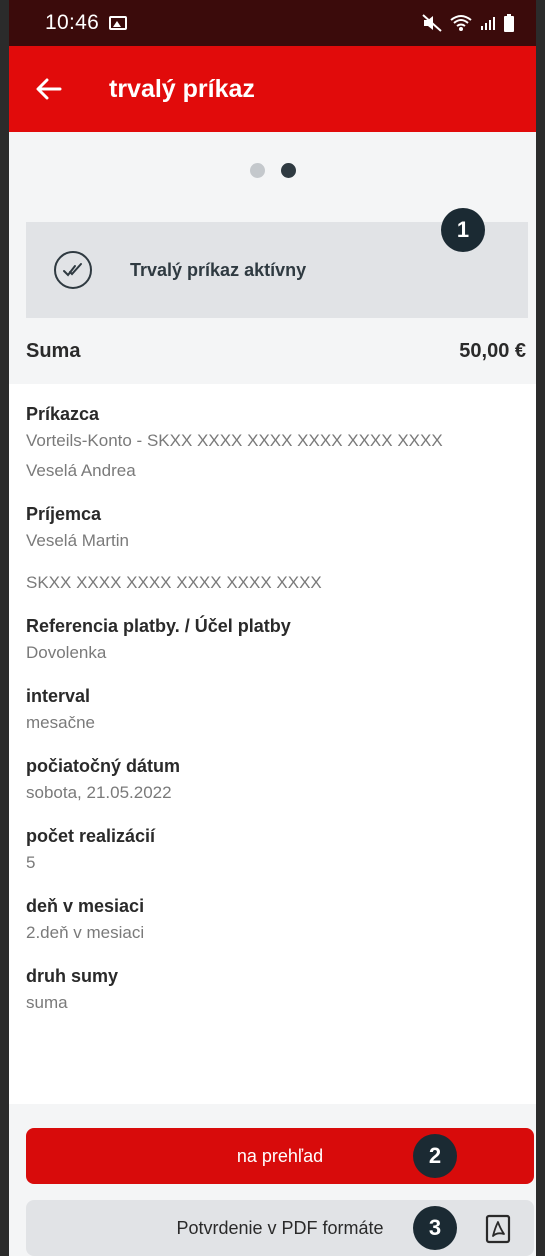  Describe the element at coordinates (58, 696) in the screenshot. I see `field-label: interval` at that location.